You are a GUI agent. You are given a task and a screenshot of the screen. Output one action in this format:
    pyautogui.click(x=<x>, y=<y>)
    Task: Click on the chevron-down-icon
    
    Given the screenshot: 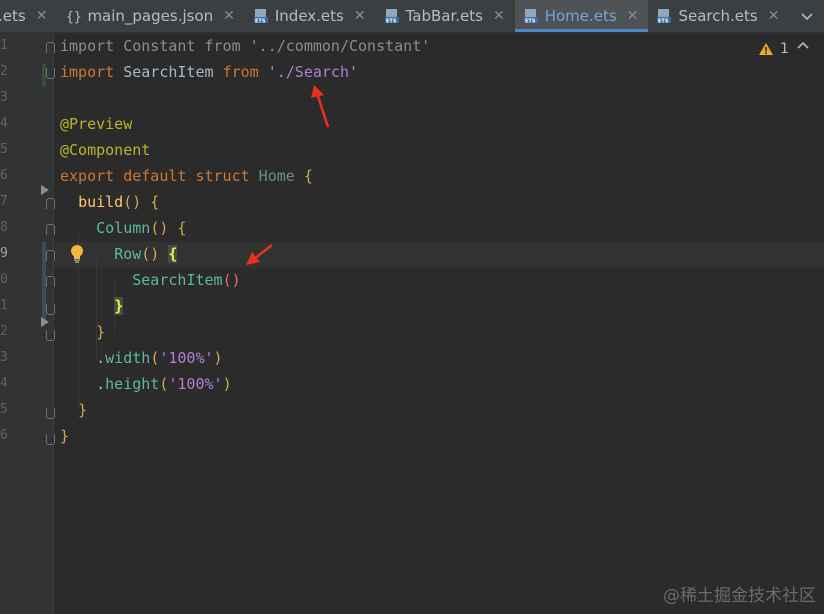 What is the action you would take?
    pyautogui.click(x=807, y=17)
    